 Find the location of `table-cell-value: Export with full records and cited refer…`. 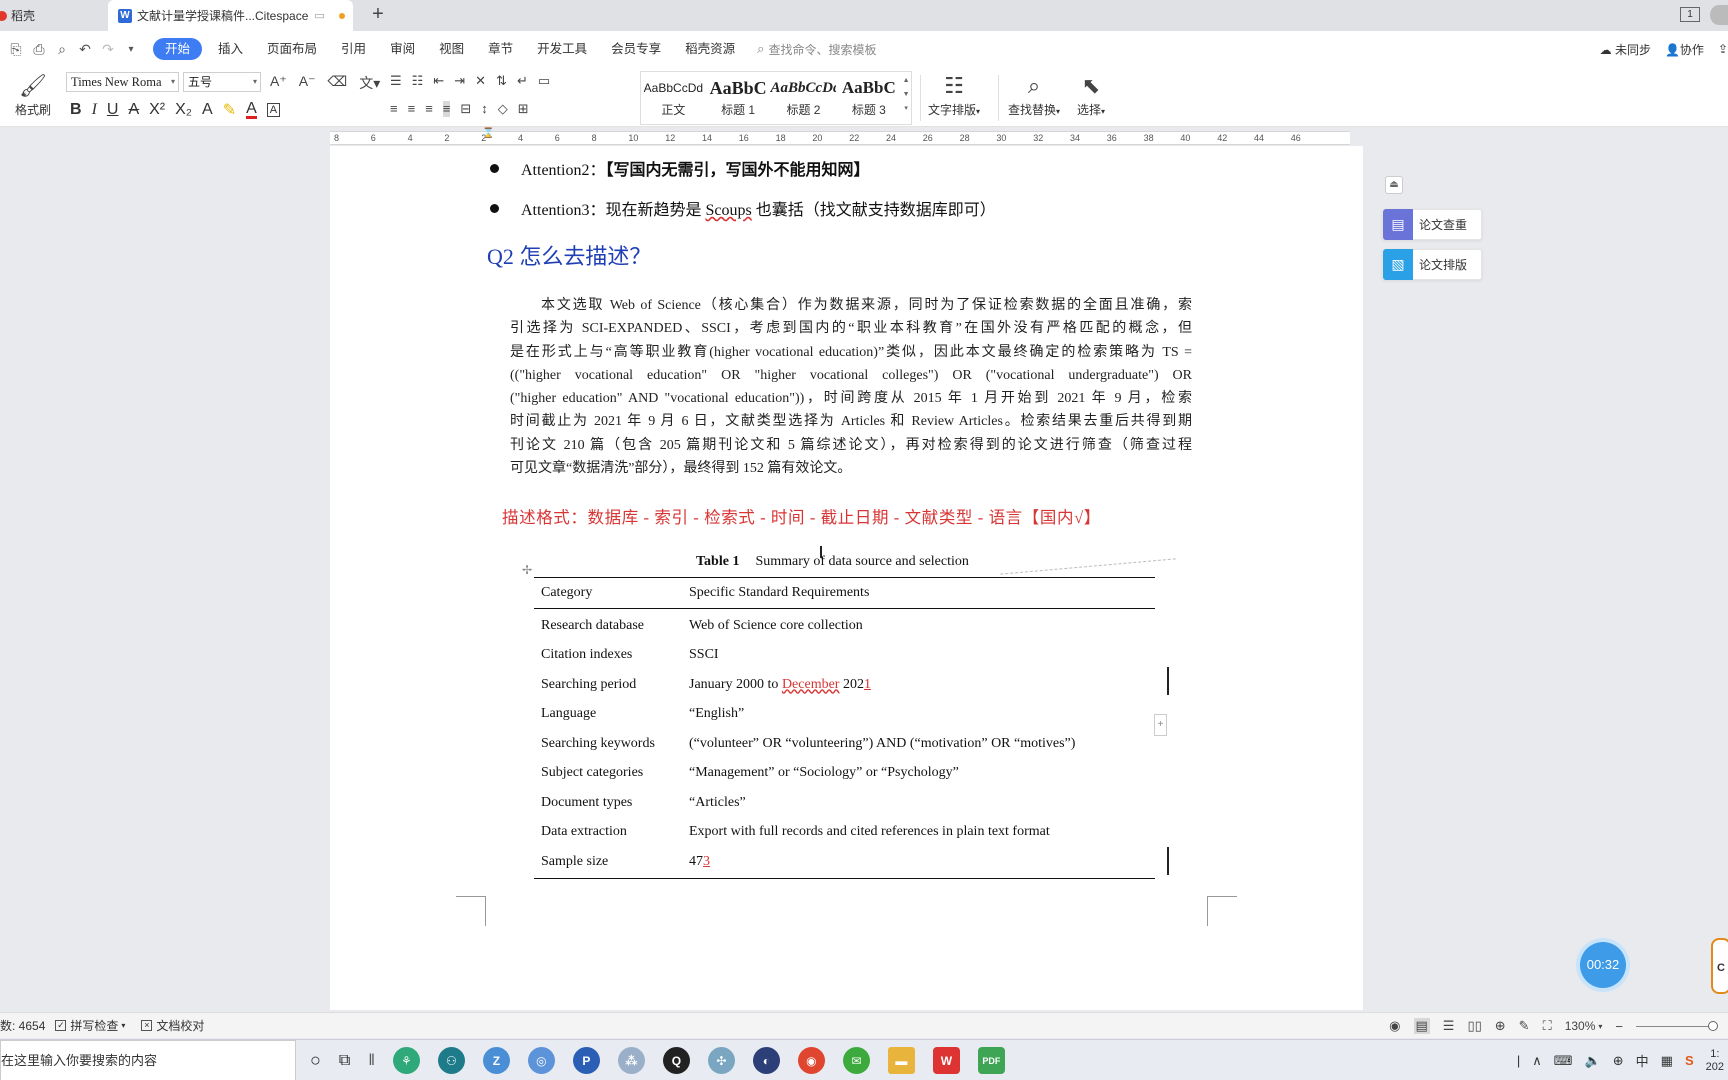

table-cell-value: Export with full records and cited refer… is located at coordinates (922, 832).